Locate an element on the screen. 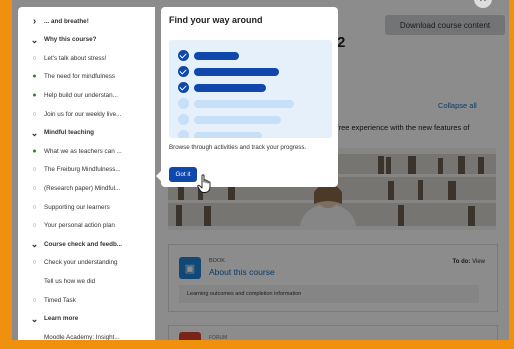 Image resolution: width=514 pixels, height=349 pixels. sidebar-item-label: Tell us how we did is located at coordinates (70, 281).